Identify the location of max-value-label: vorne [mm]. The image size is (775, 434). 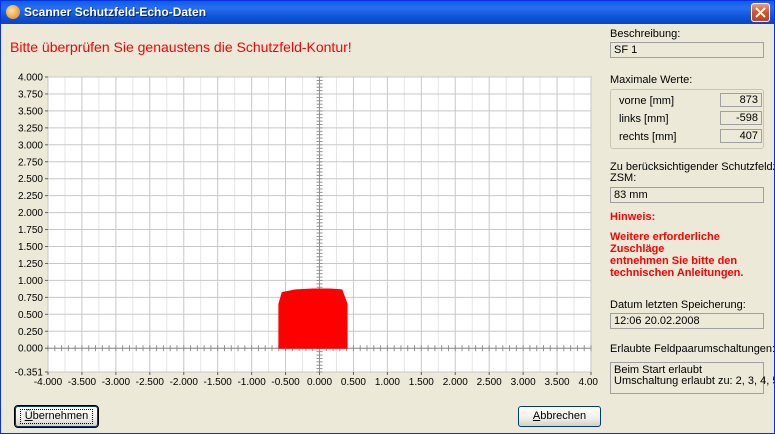
(647, 101).